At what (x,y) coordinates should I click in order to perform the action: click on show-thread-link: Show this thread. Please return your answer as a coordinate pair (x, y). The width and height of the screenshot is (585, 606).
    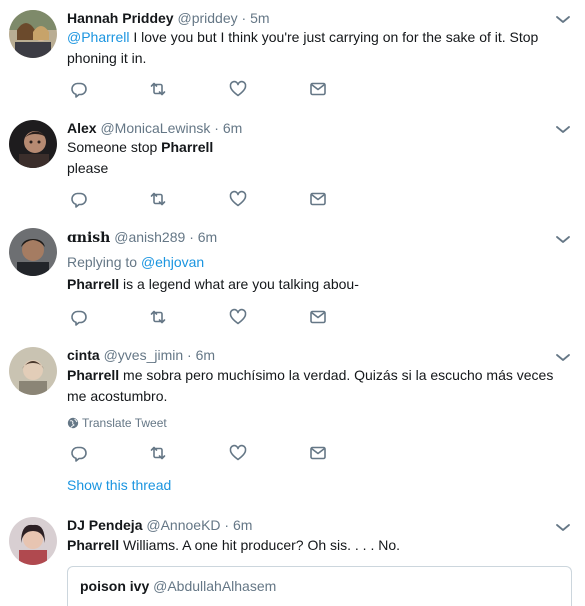
    Looking at the image, I should click on (119, 485).